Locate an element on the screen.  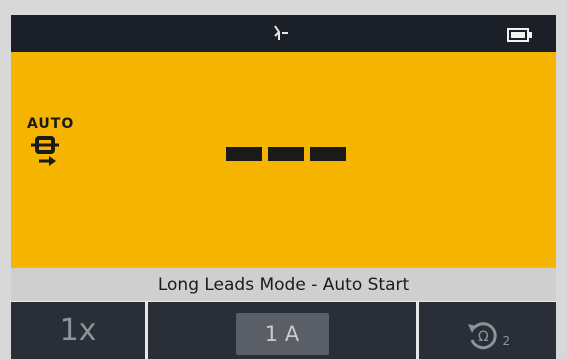
multiplier-softkey: 1x is located at coordinates (78, 330).